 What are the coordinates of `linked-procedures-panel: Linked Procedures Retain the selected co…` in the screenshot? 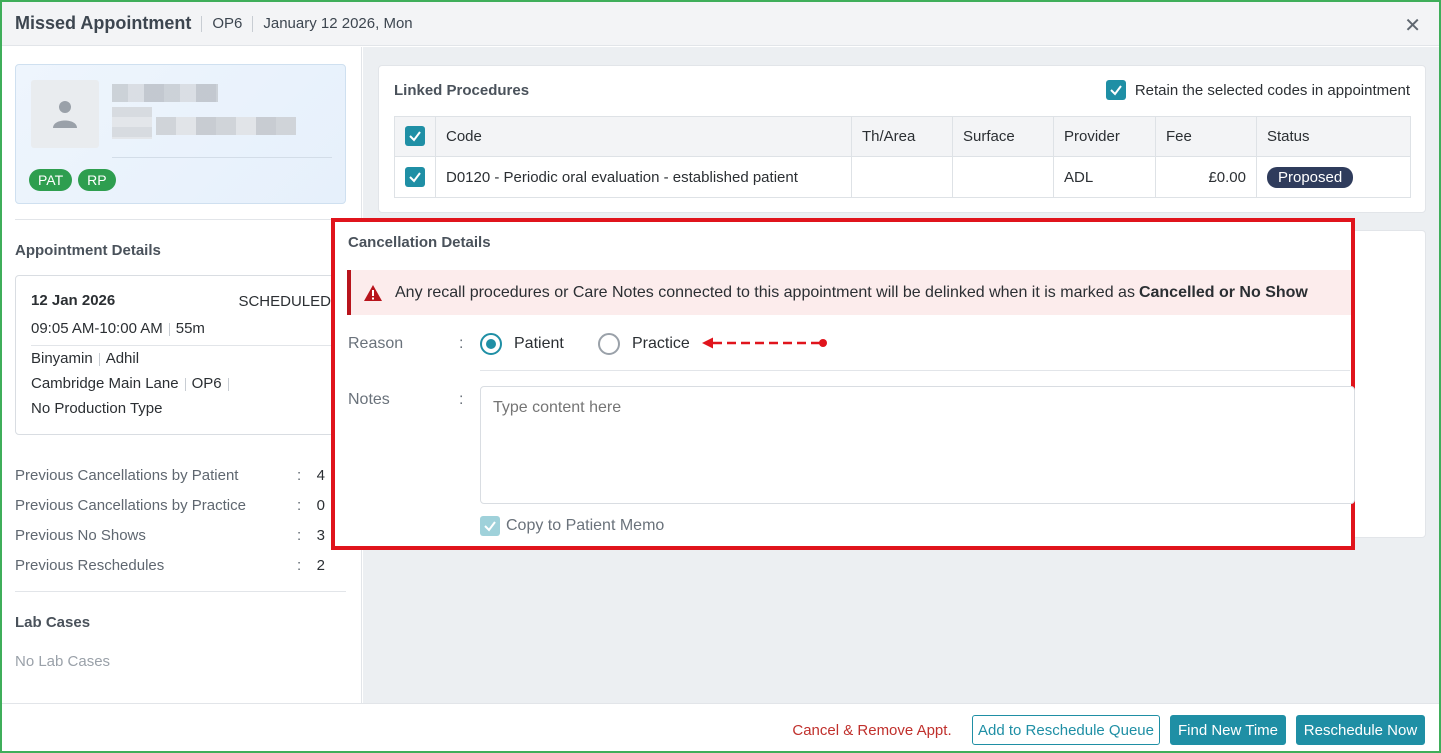 It's located at (902, 139).